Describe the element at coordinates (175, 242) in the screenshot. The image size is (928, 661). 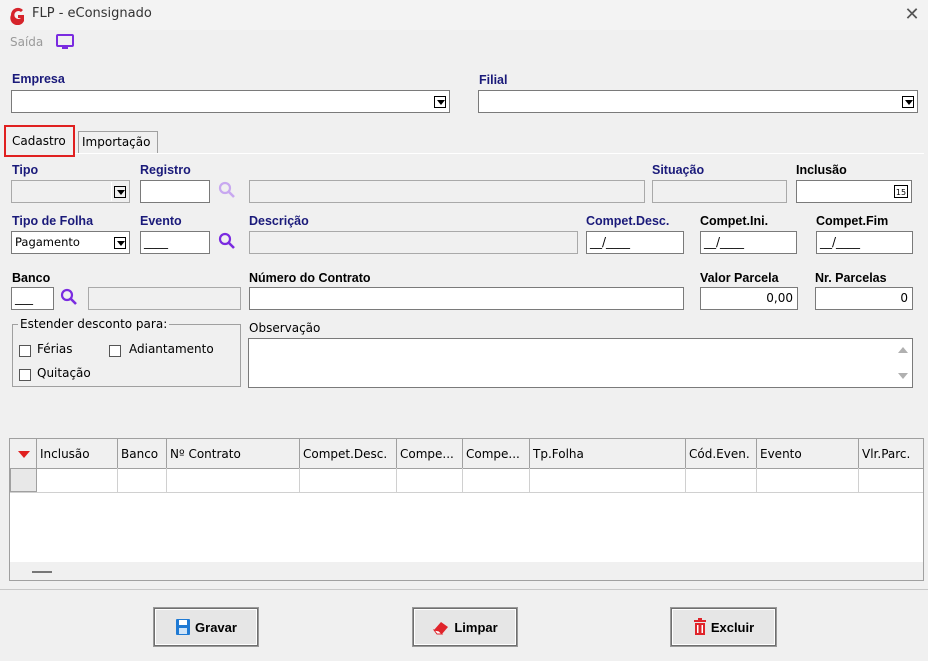
I see `evento-input: ____` at that location.